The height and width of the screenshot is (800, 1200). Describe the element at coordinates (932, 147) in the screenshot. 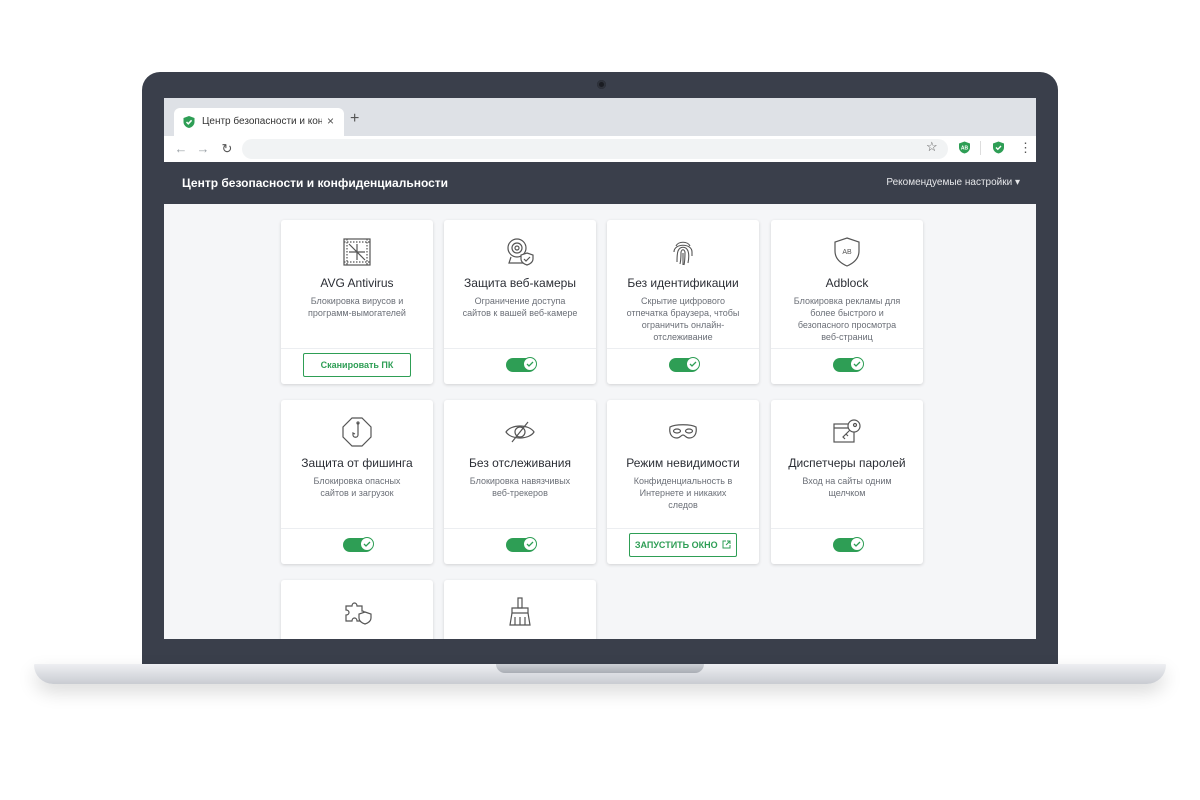

I see `bookmark-star-icon: ☆` at that location.